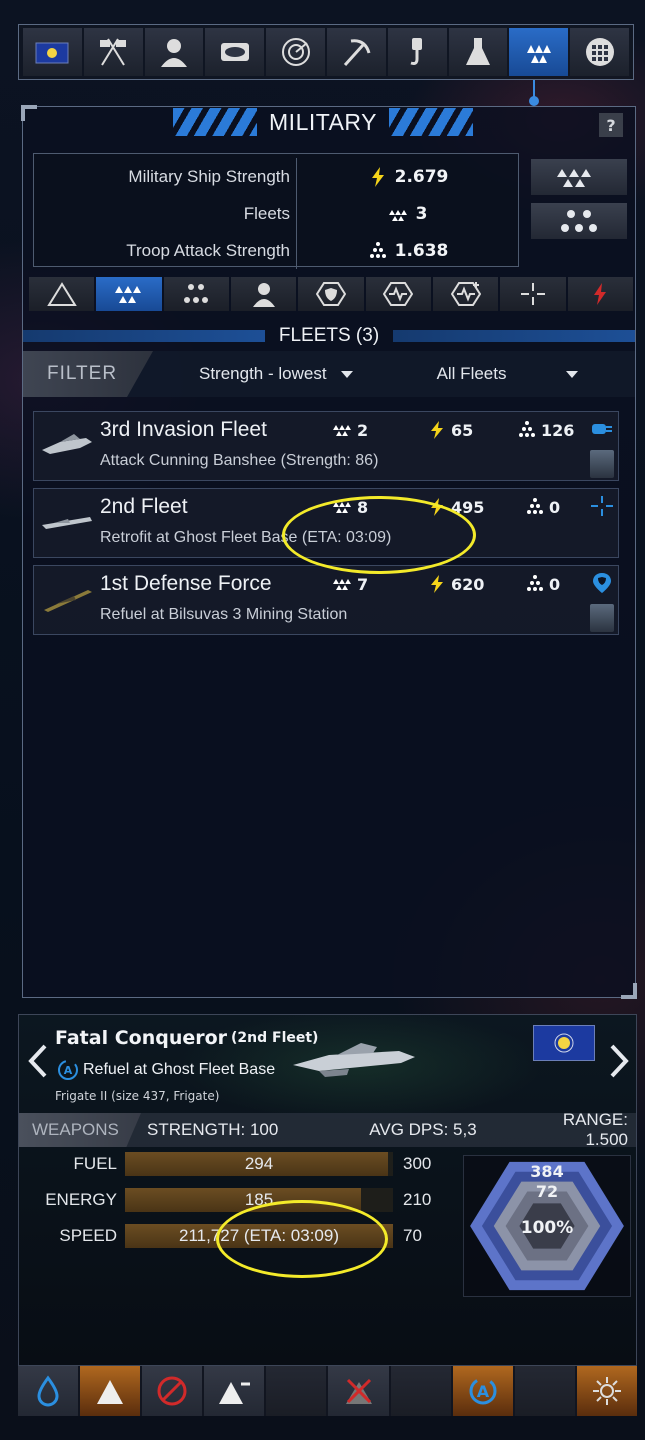 The width and height of the screenshot is (645, 1440). What do you see at coordinates (235, 52) in the screenshot?
I see `planets-button` at bounding box center [235, 52].